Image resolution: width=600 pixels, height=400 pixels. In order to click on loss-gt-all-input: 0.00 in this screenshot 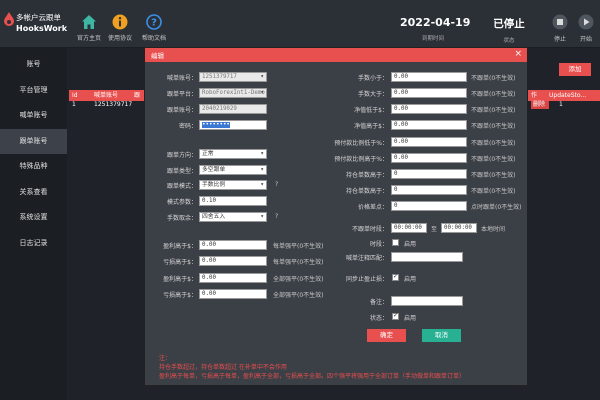, I will do `click(233, 294)`.